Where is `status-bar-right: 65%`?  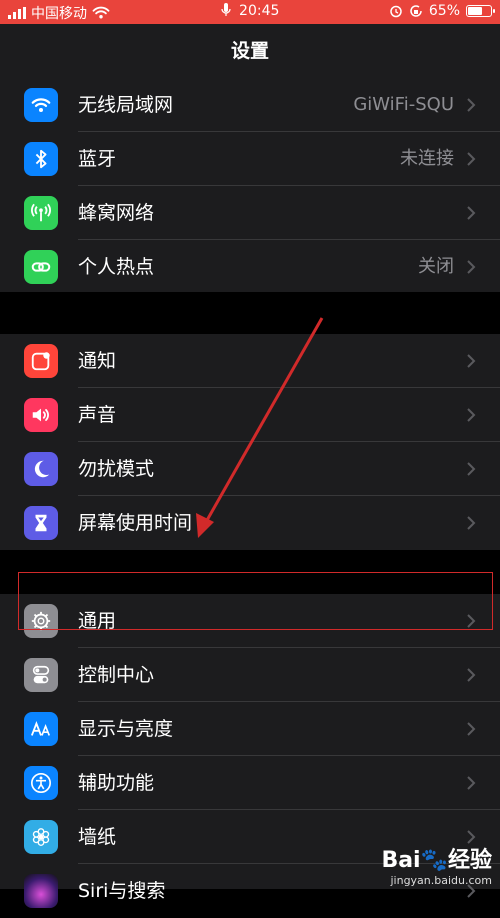 status-bar-right: 65% is located at coordinates (442, 11).